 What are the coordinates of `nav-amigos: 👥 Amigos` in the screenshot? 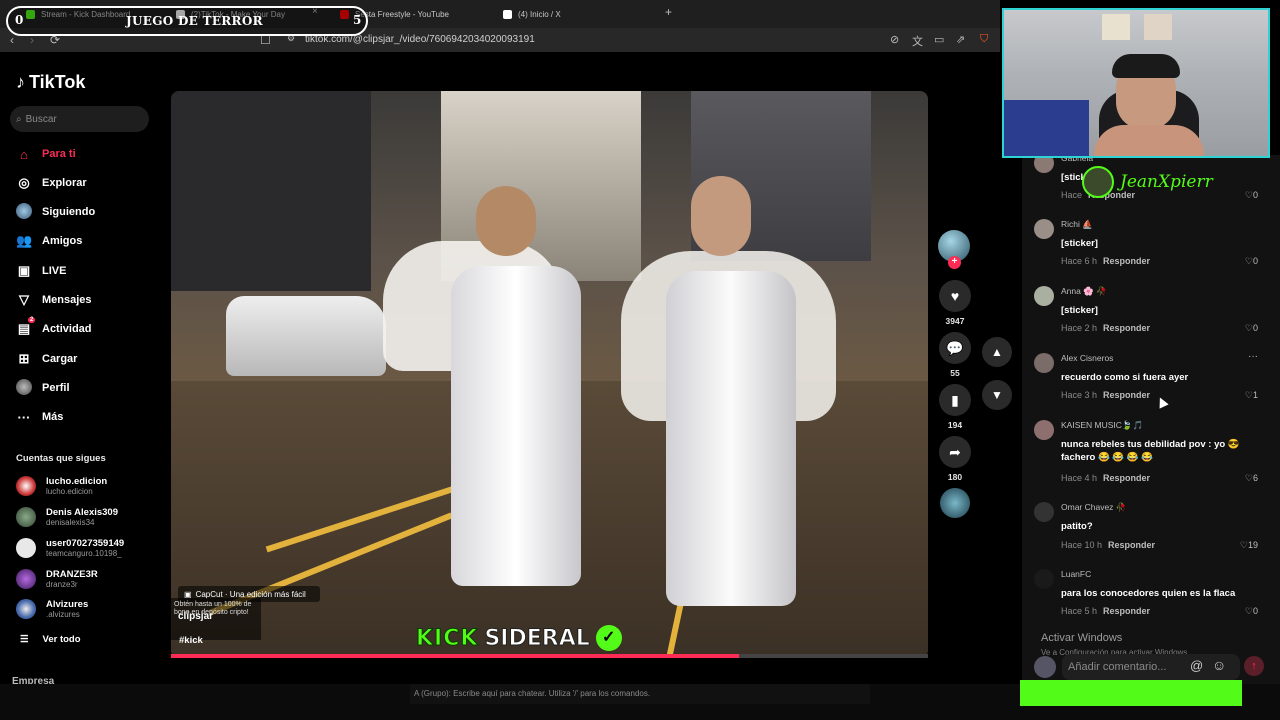 It's located at (49, 241).